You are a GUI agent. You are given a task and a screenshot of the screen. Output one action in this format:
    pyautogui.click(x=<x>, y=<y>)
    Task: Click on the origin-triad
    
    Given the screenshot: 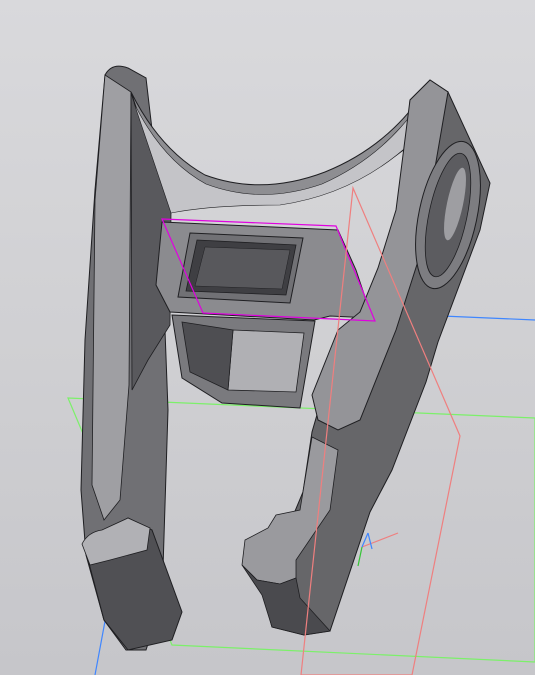 What is the action you would take?
    pyautogui.click(x=378, y=549)
    